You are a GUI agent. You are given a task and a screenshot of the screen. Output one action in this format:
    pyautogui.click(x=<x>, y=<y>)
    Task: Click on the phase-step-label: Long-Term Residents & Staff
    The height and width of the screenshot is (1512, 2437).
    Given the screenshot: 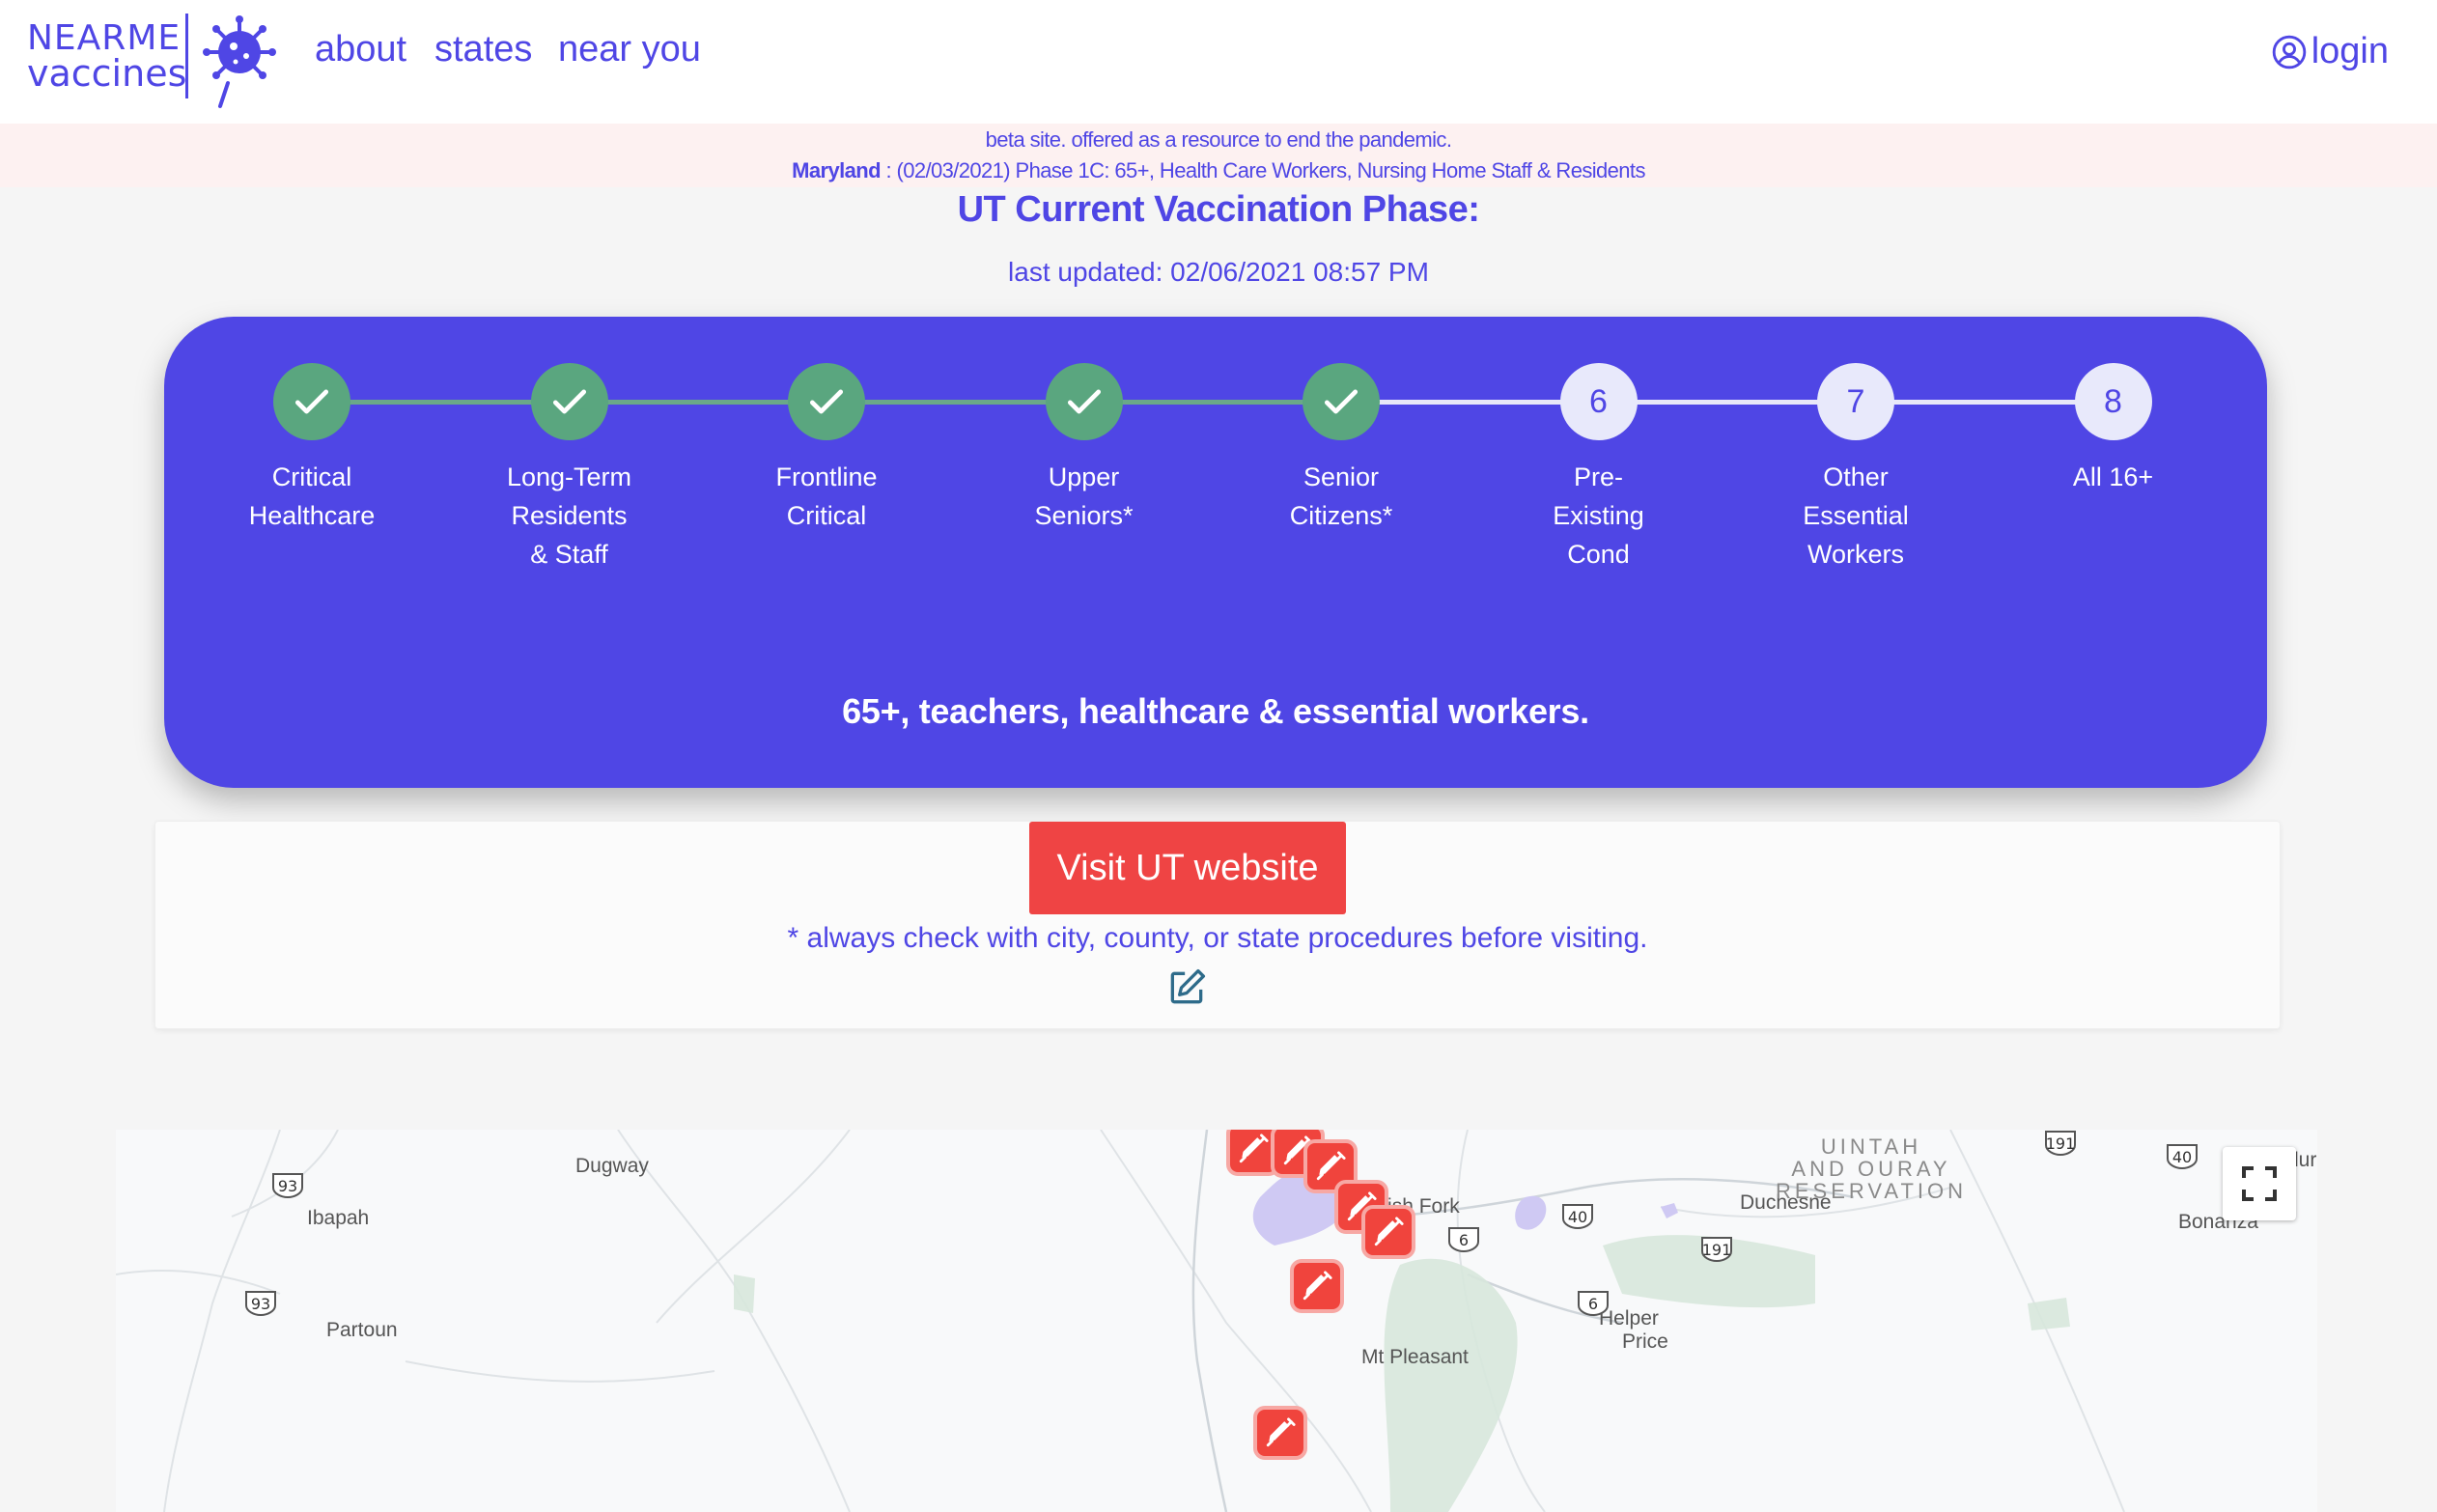 What is the action you would take?
    pyautogui.click(x=569, y=516)
    